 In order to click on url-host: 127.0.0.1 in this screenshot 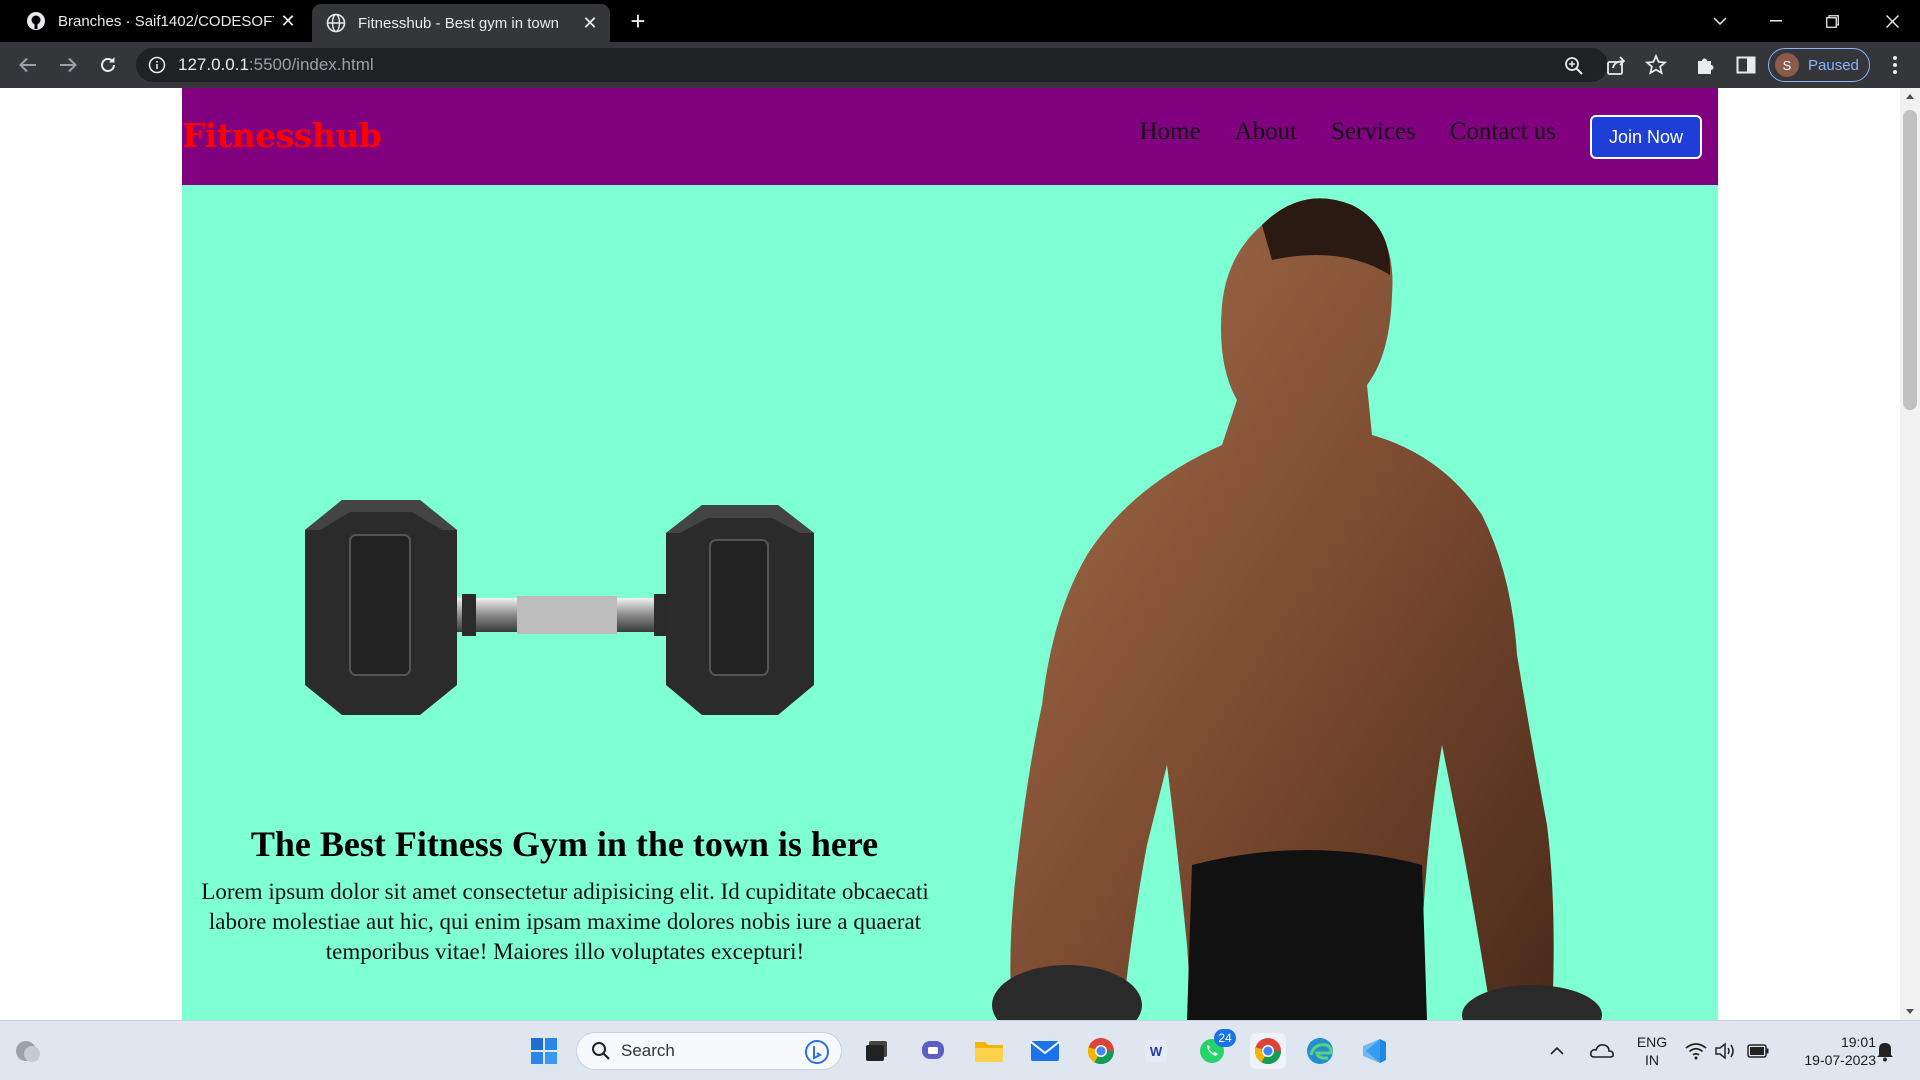, I will do `click(213, 64)`.